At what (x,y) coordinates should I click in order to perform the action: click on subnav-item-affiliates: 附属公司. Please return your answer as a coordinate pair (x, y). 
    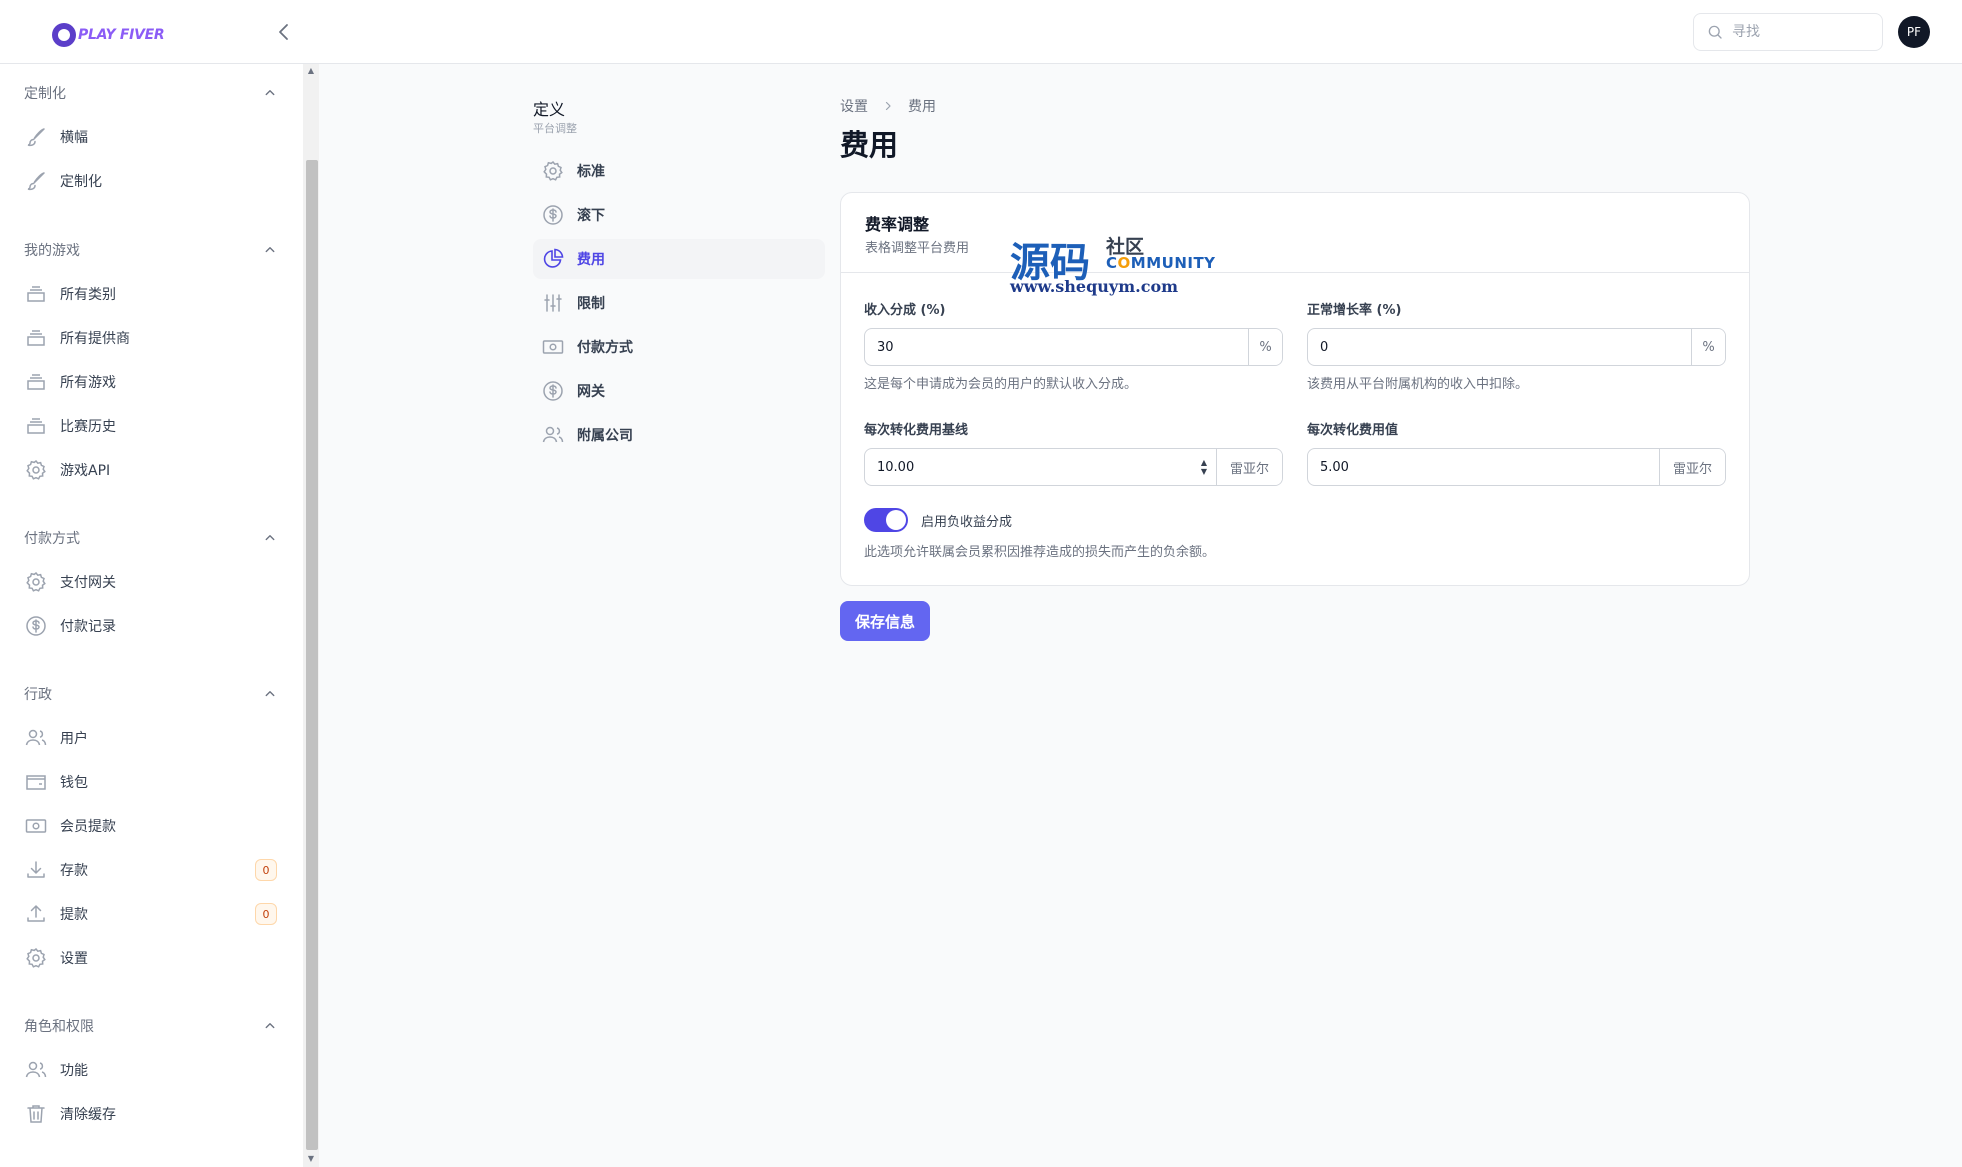
    Looking at the image, I should click on (679, 435).